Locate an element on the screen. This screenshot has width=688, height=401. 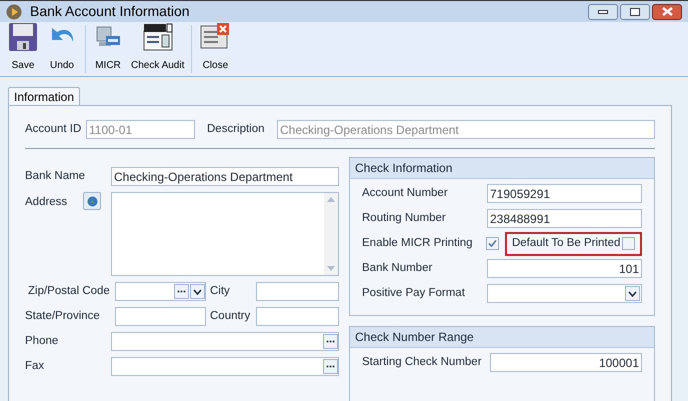
bank-number-field: 101 is located at coordinates (564, 268).